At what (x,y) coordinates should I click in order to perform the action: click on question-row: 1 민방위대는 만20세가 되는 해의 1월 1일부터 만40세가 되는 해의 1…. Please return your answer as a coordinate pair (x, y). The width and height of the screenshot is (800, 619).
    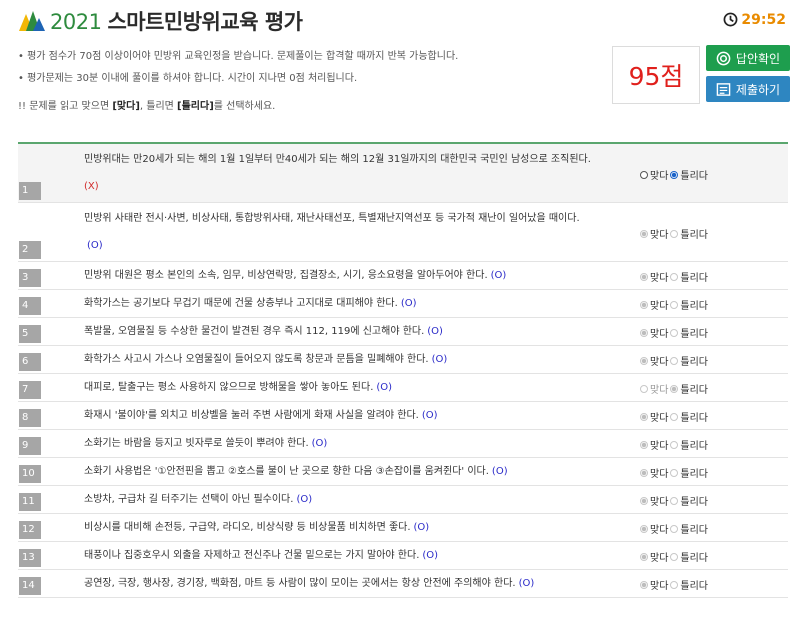
    Looking at the image, I should click on (403, 173).